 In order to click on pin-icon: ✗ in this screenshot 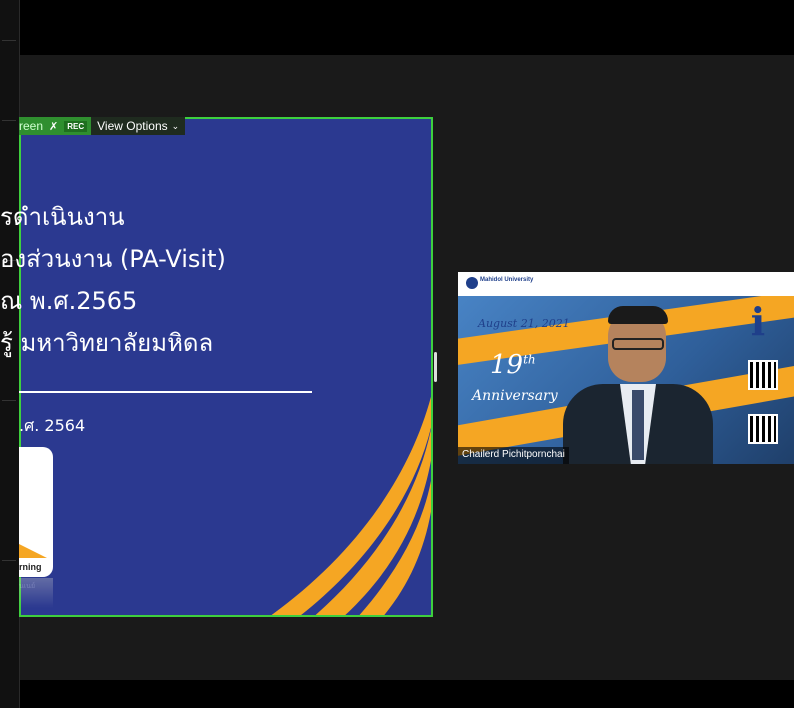, I will do `click(53, 126)`.